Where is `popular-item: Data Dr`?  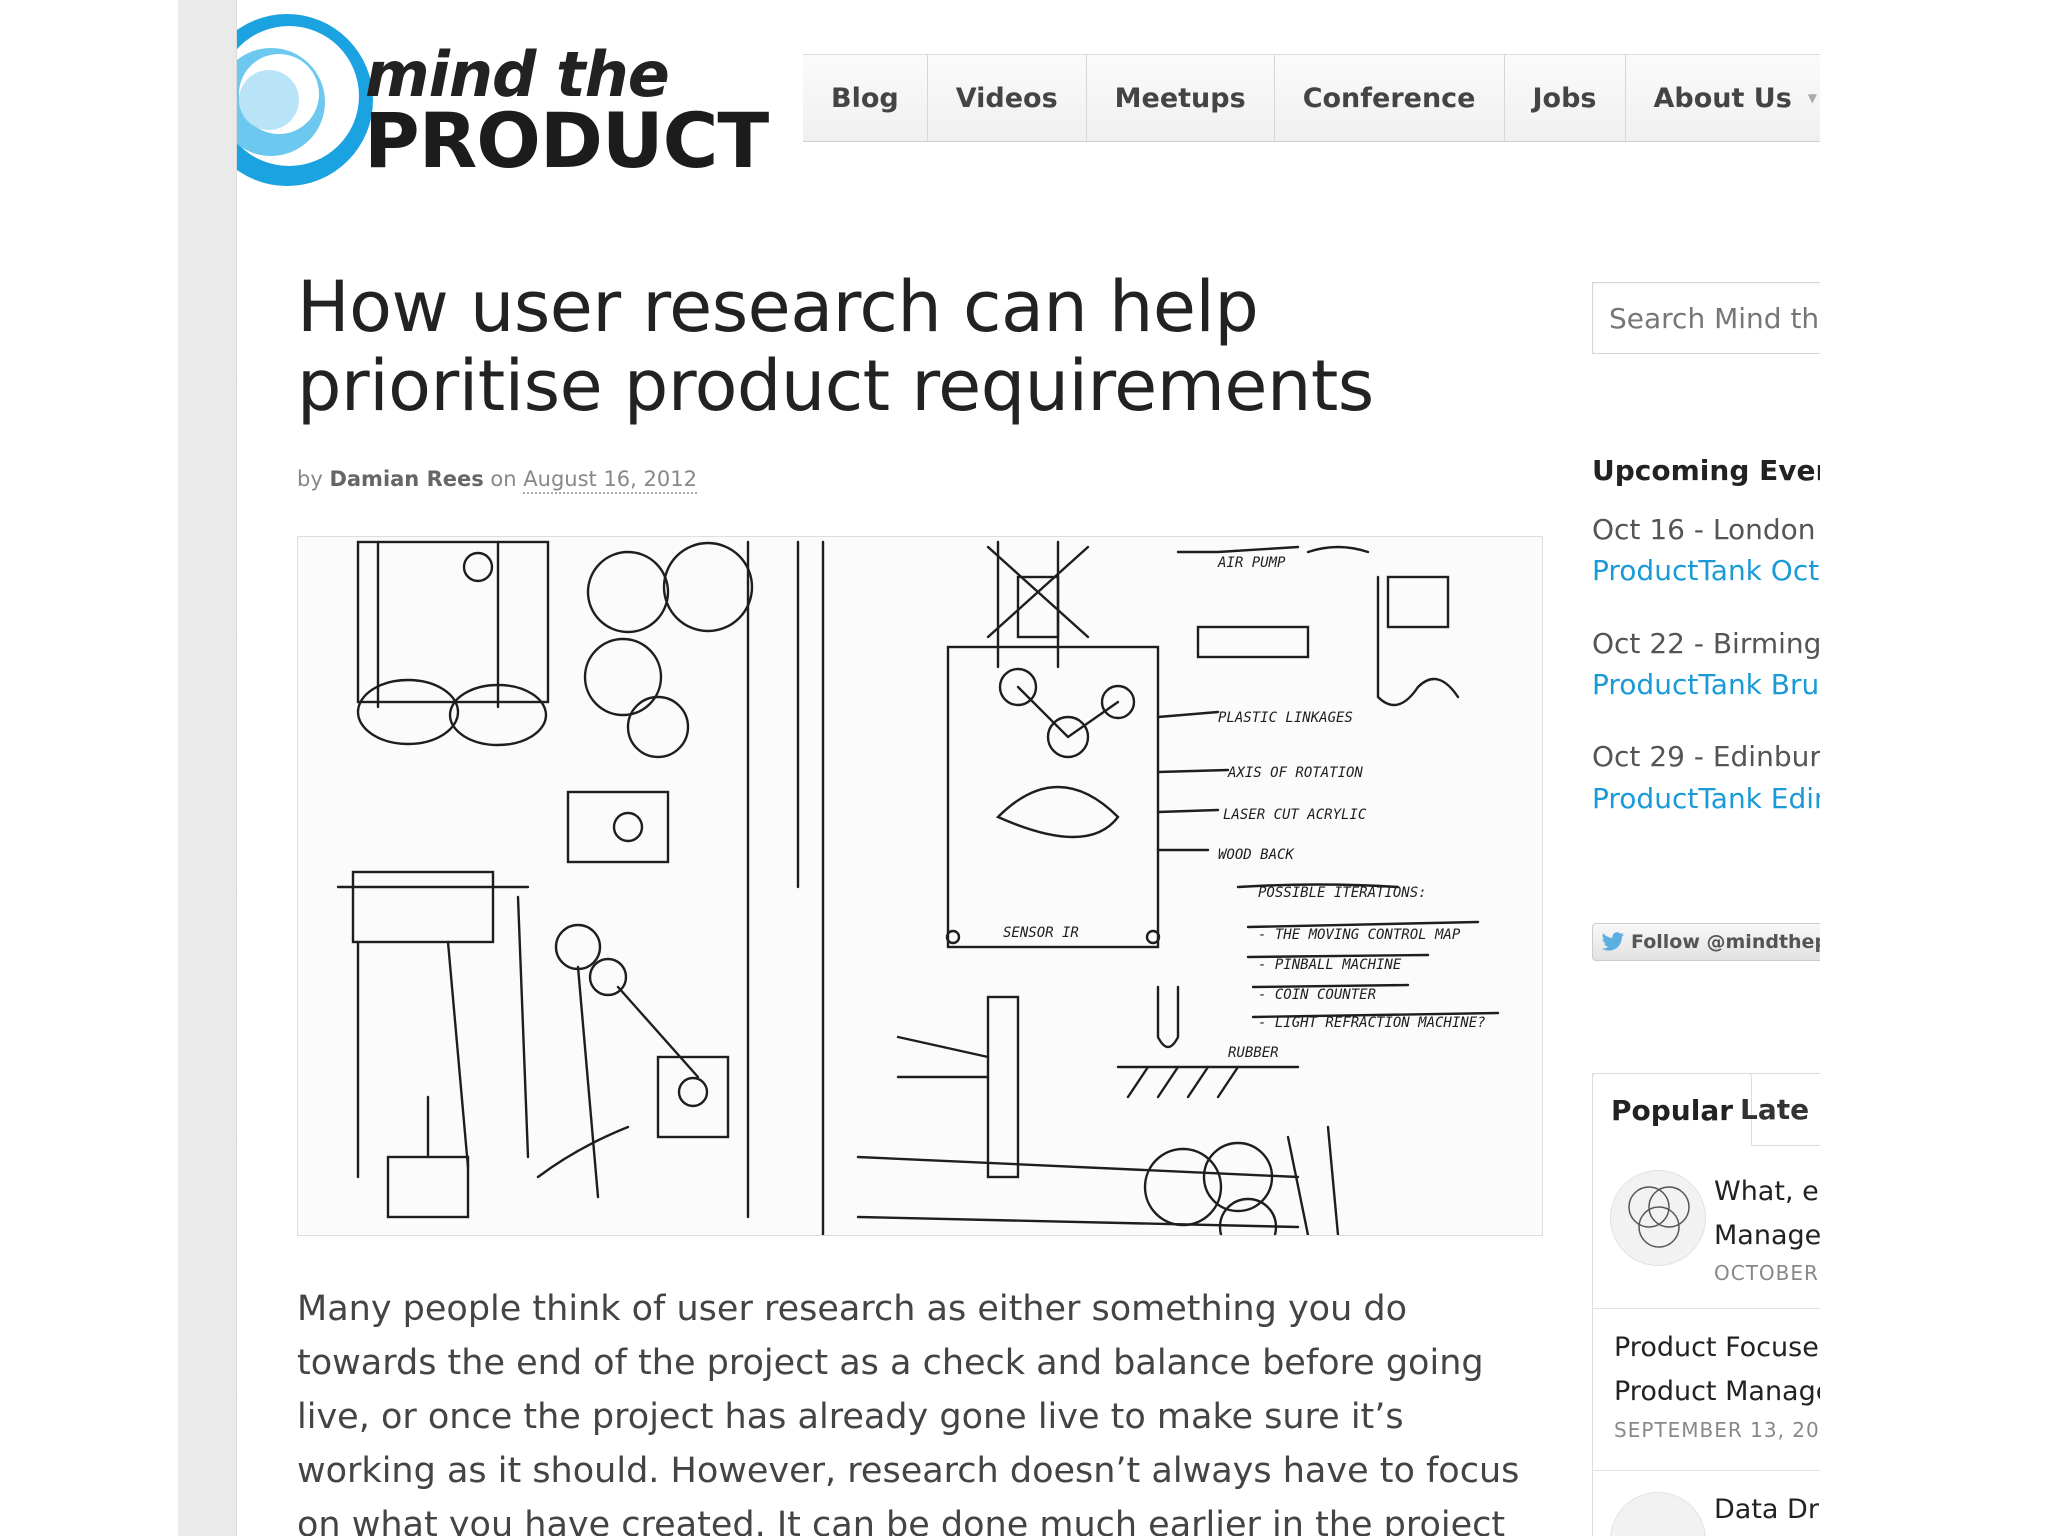
popular-item: Data Dr is located at coordinates (1706, 1507).